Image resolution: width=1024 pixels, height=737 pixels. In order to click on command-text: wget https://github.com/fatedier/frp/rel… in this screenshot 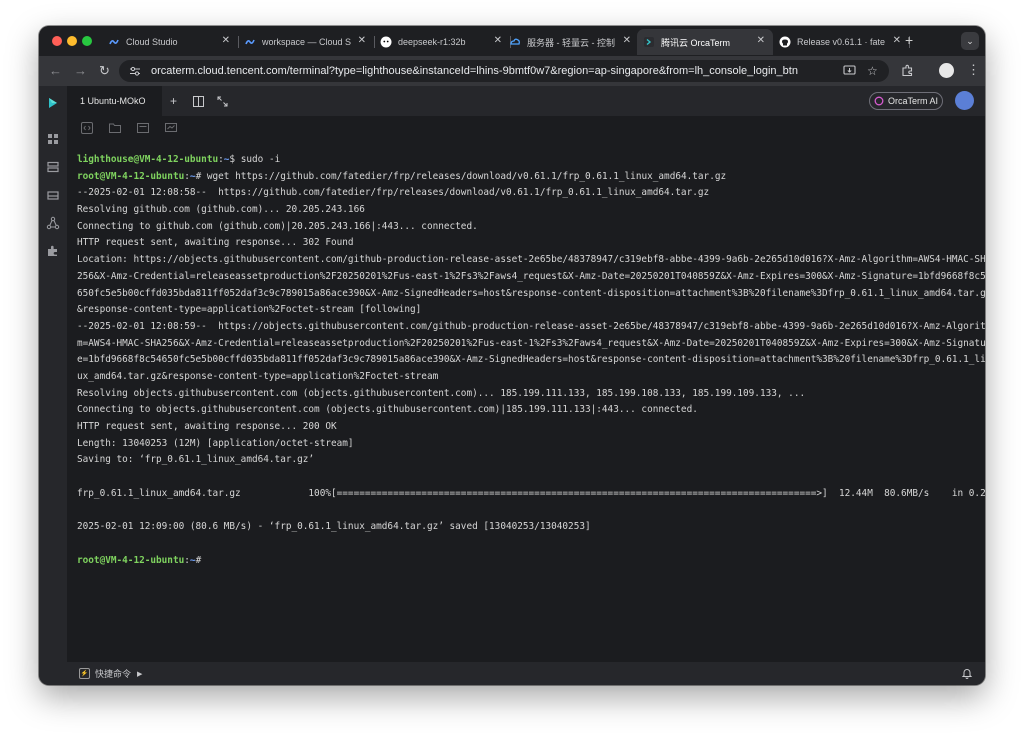, I will do `click(464, 176)`.